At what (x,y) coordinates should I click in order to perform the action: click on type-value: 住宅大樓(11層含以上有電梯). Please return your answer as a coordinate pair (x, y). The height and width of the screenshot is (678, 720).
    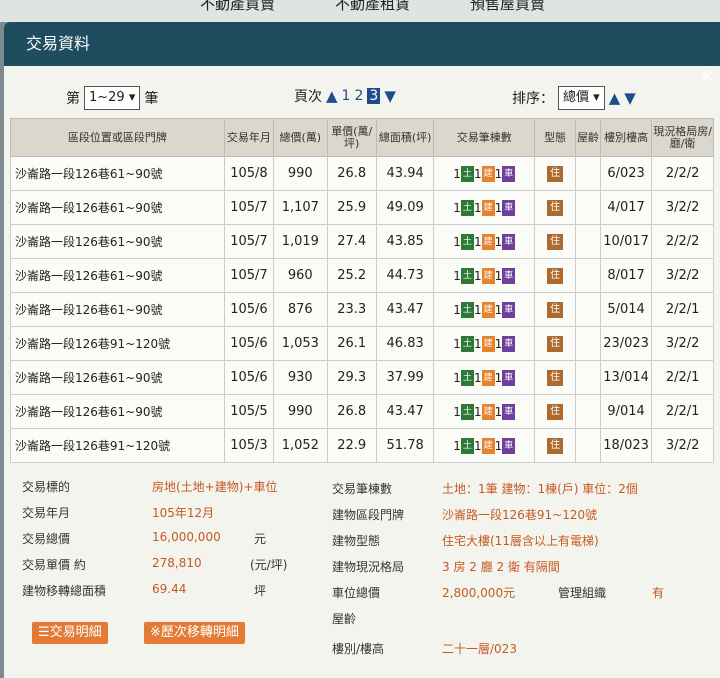
    Looking at the image, I should click on (520, 541).